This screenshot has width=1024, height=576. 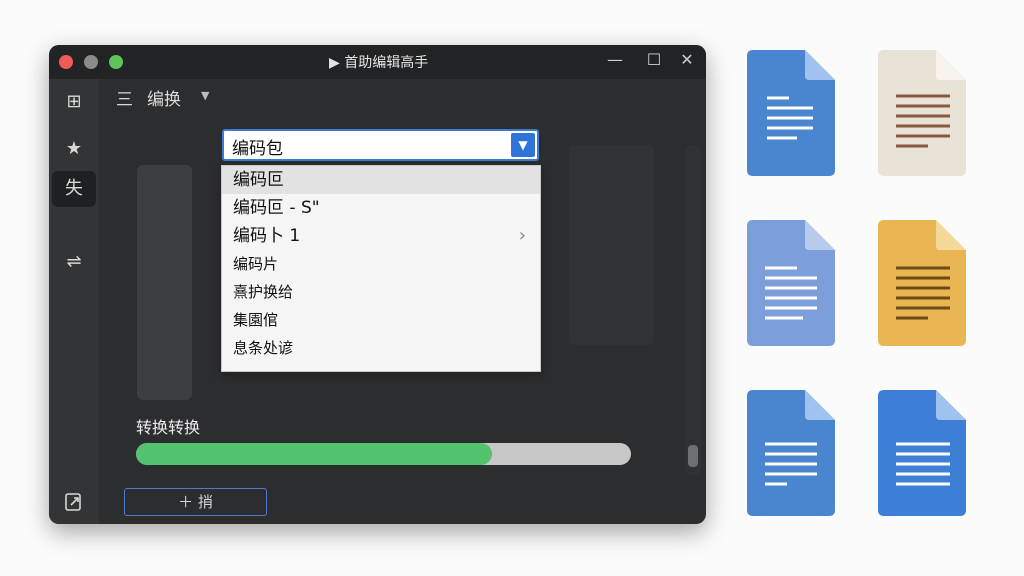 What do you see at coordinates (381, 180) in the screenshot?
I see `dropdown-option: 编码叵` at bounding box center [381, 180].